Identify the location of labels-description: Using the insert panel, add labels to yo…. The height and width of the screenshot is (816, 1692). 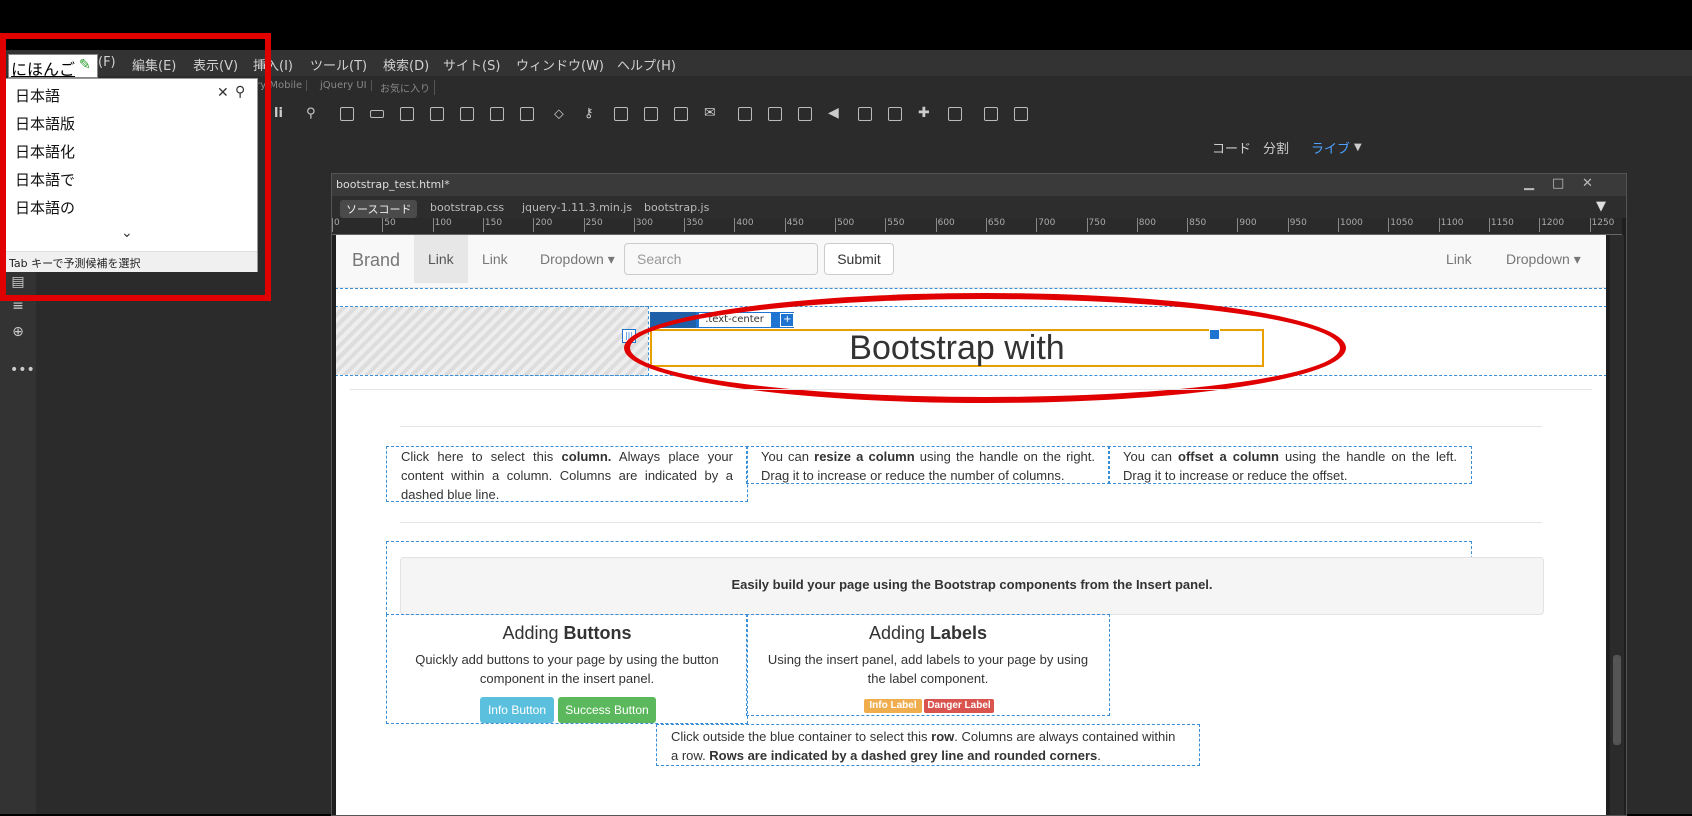
(928, 669).